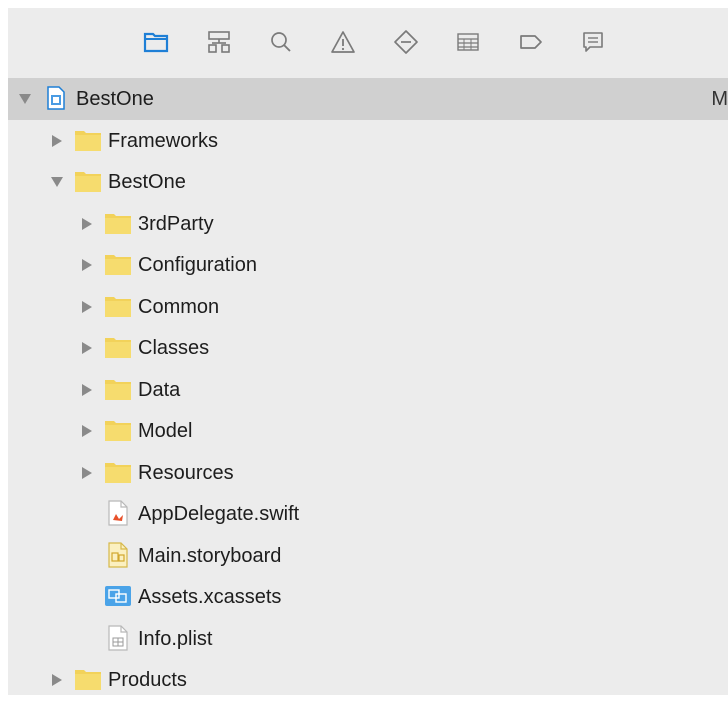 The height and width of the screenshot is (701, 728). What do you see at coordinates (175, 638) in the screenshot?
I see `tree-row-label: Info.plist` at bounding box center [175, 638].